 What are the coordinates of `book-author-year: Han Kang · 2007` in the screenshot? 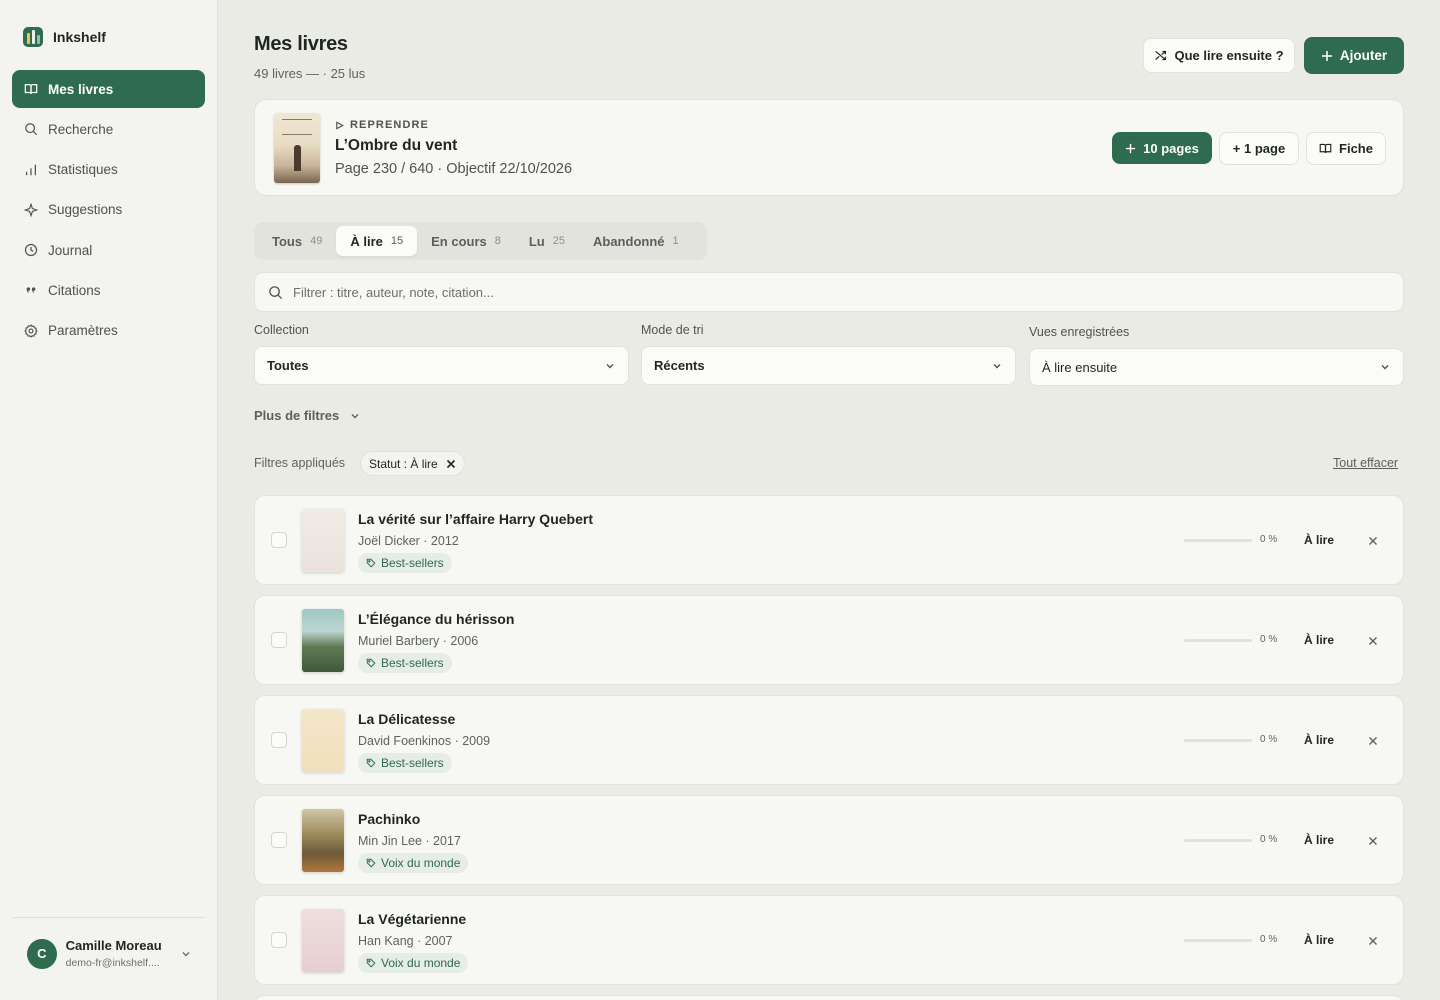 It's located at (405, 941).